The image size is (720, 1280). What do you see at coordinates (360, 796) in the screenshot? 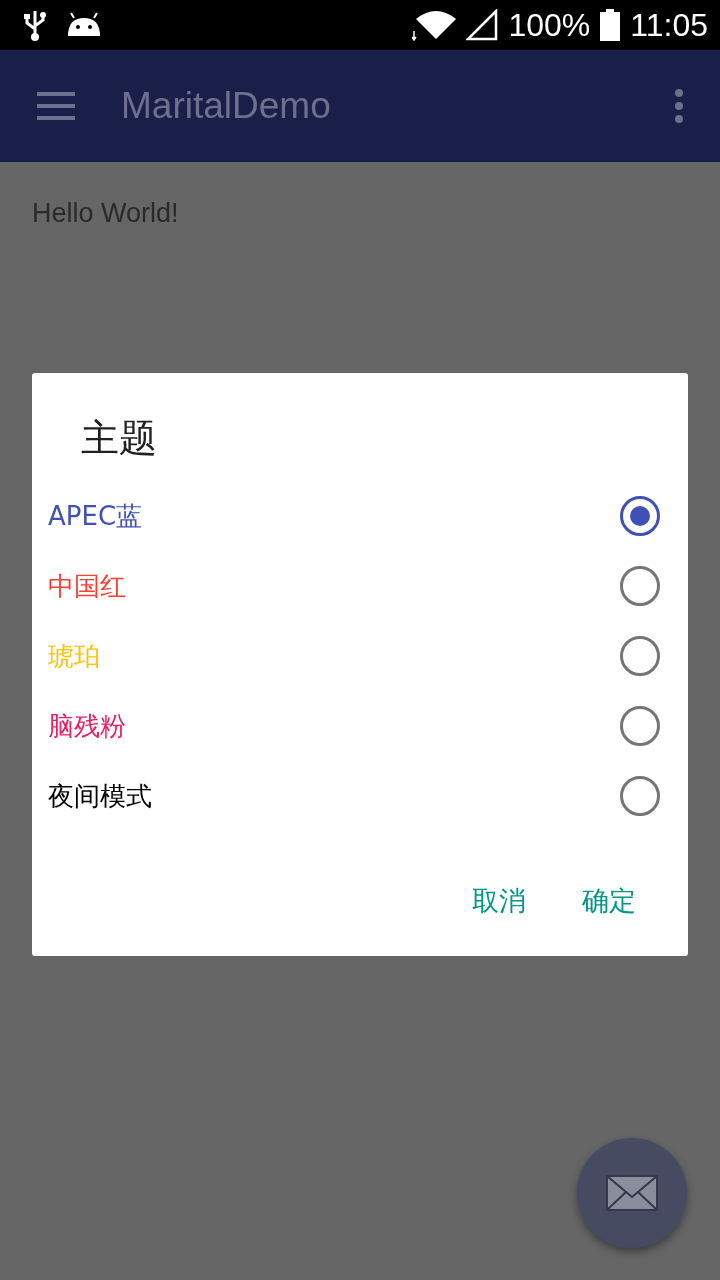
I see `theme-option: 夜间模式` at bounding box center [360, 796].